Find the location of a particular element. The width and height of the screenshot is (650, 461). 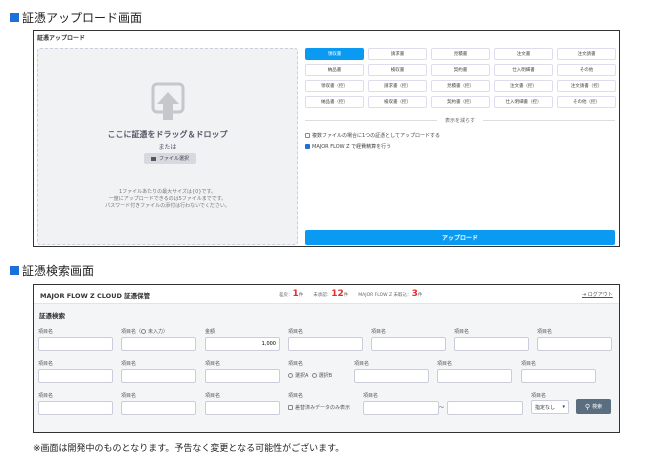

note-line: 1ファイルあたりの最大サイズは{0}です。 is located at coordinates (167, 192).